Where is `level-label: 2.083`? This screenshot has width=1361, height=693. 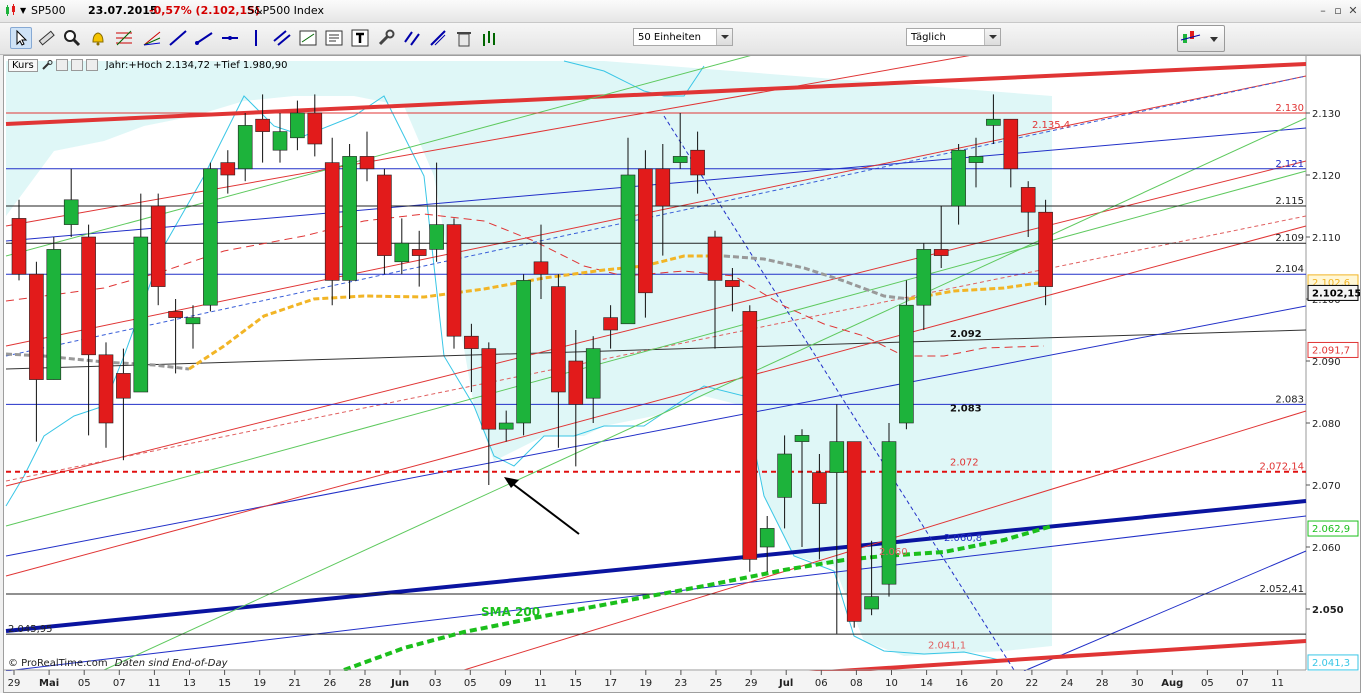 level-label: 2.083 is located at coordinates (966, 409).